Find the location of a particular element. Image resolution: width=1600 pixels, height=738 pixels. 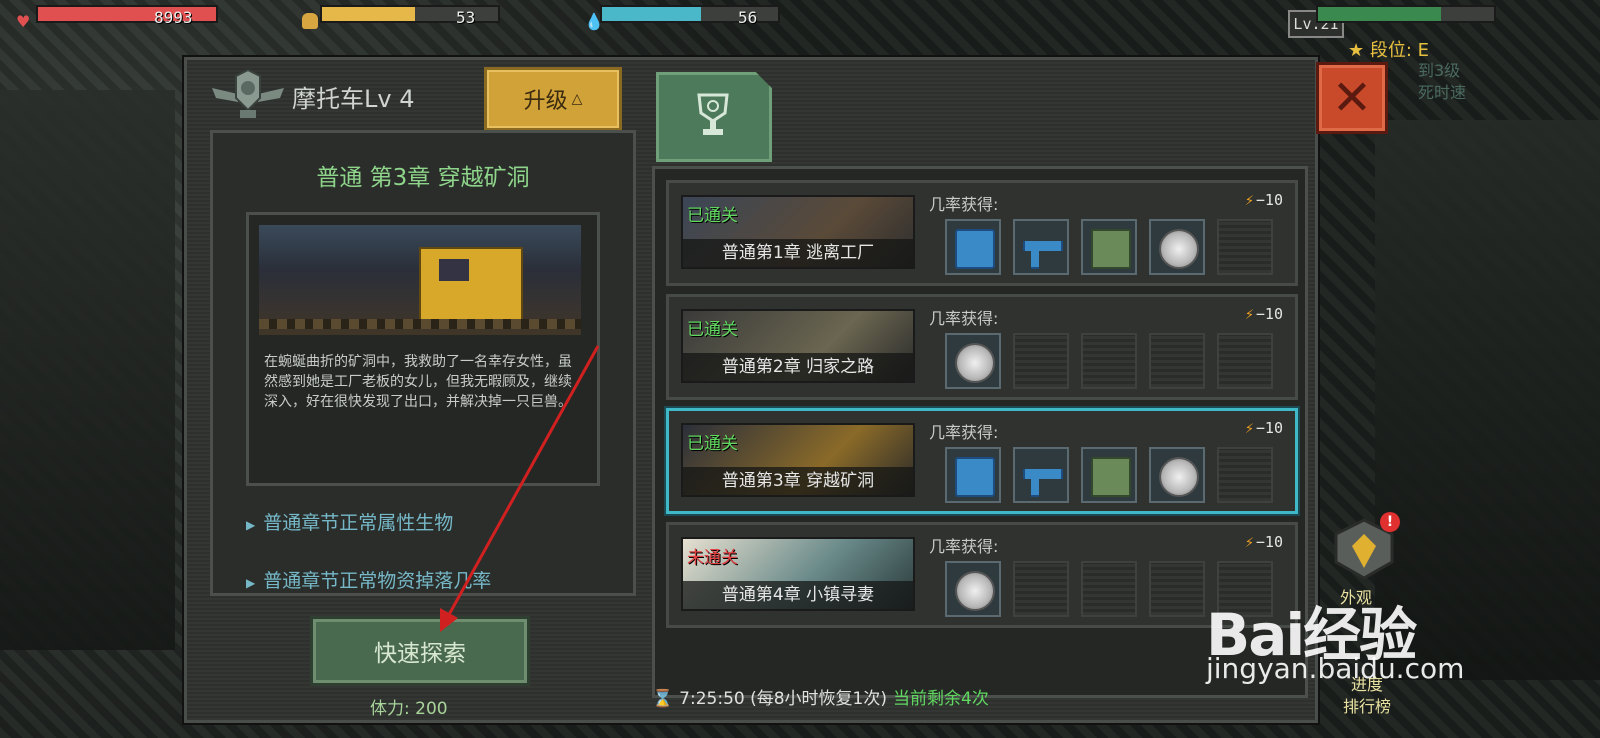

remaining-count: 当前剩余4次 is located at coordinates (941, 699).